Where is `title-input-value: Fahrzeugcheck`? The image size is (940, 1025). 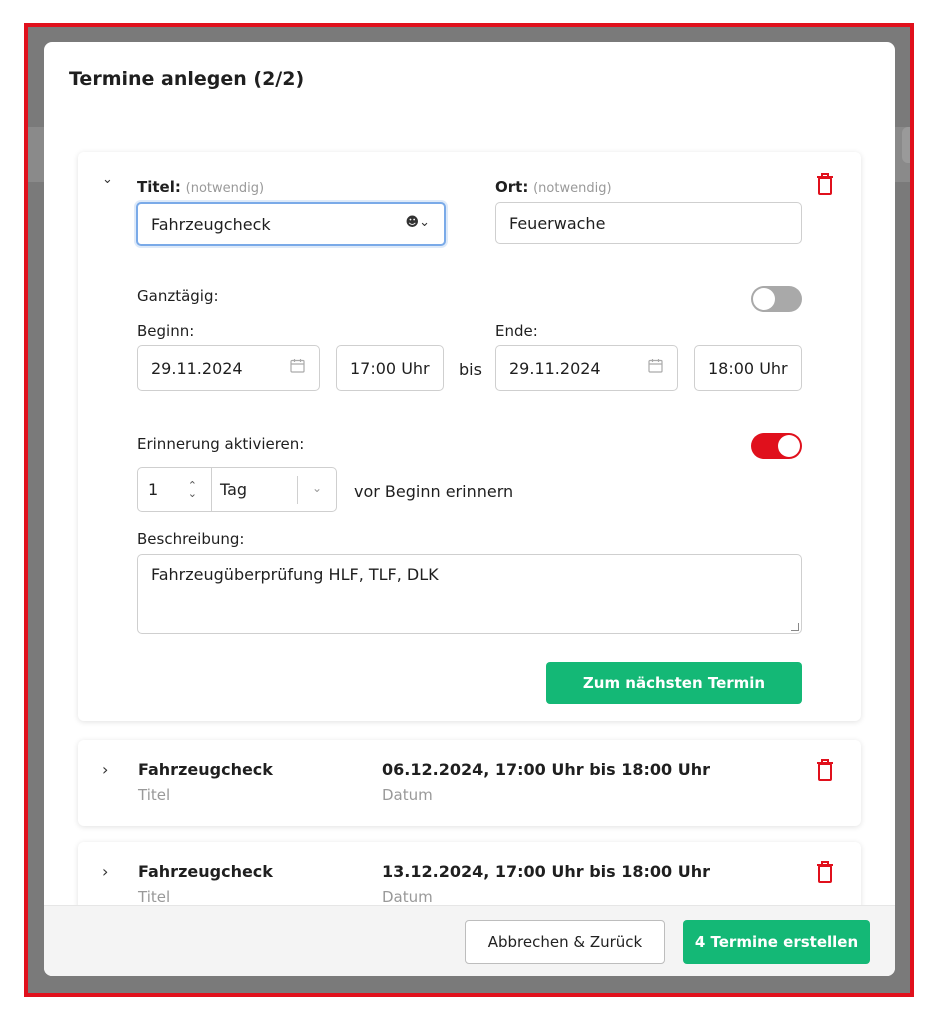
title-input-value: Fahrzeugcheck is located at coordinates (211, 224).